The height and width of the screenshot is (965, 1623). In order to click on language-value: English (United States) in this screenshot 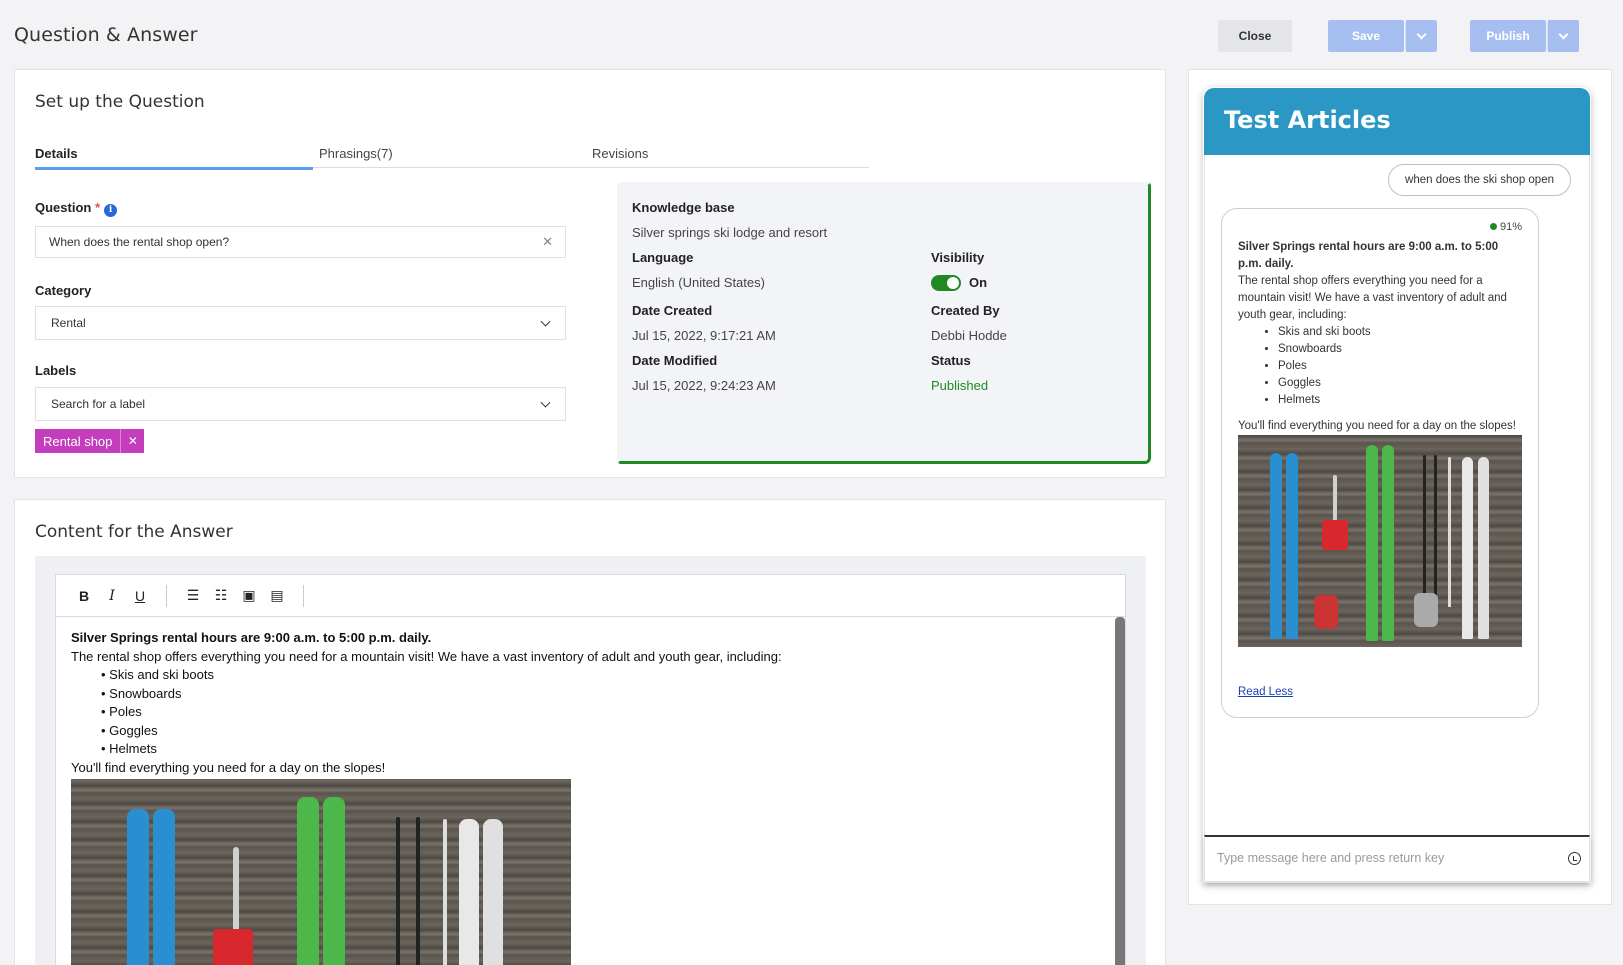, I will do `click(698, 282)`.